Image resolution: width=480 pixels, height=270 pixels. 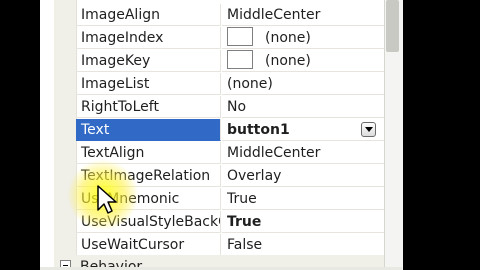 What do you see at coordinates (148, 61) in the screenshot?
I see `property-name: ImageKey` at bounding box center [148, 61].